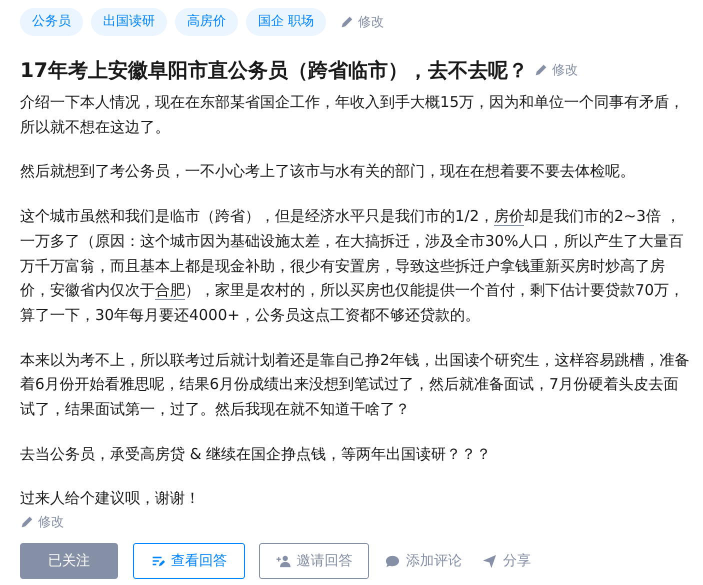  I want to click on question-paragraph: 去当公务员，承受高房贷 & 继续在国企挣点钱，等两年出国读研？？？, so click(256, 454).